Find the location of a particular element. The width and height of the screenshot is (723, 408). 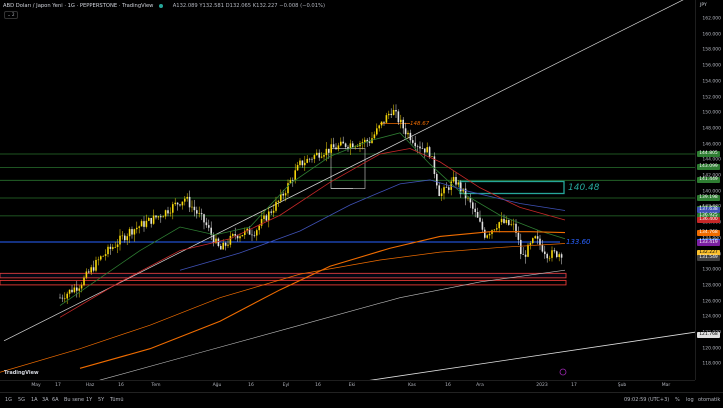

time-tick: Eyl is located at coordinates (286, 385).